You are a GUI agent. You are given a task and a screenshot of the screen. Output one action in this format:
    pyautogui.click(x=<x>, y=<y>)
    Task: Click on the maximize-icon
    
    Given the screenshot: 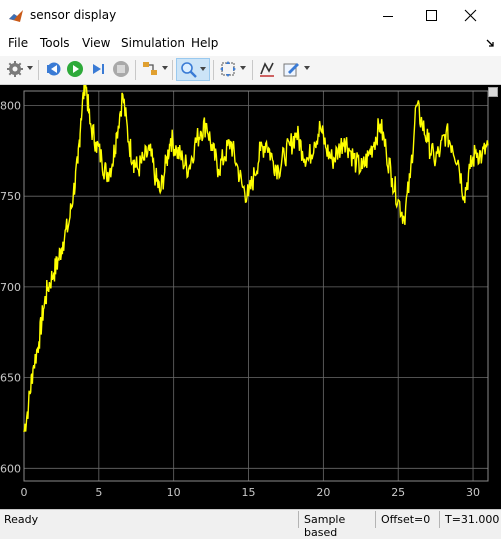 What is the action you would take?
    pyautogui.click(x=431, y=15)
    